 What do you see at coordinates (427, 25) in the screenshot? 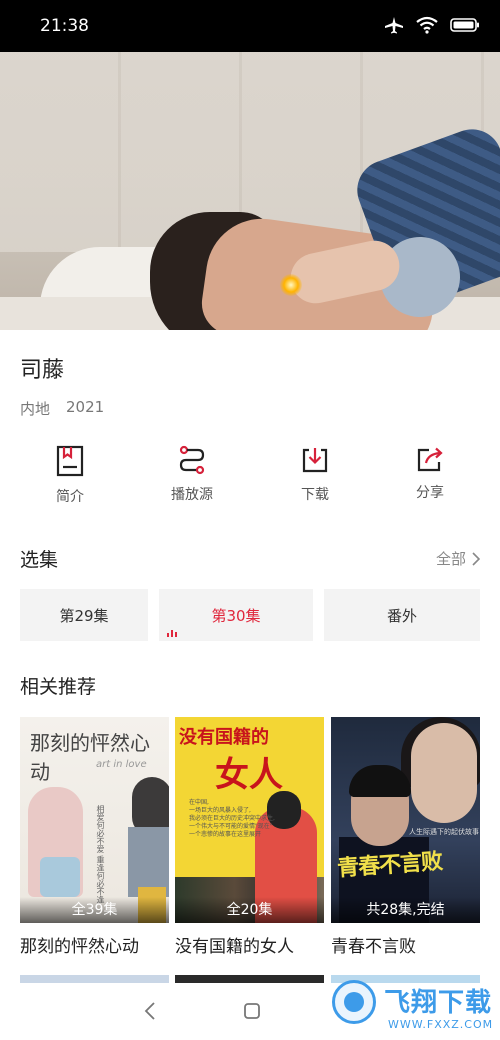
I see `wifi-icon` at bounding box center [427, 25].